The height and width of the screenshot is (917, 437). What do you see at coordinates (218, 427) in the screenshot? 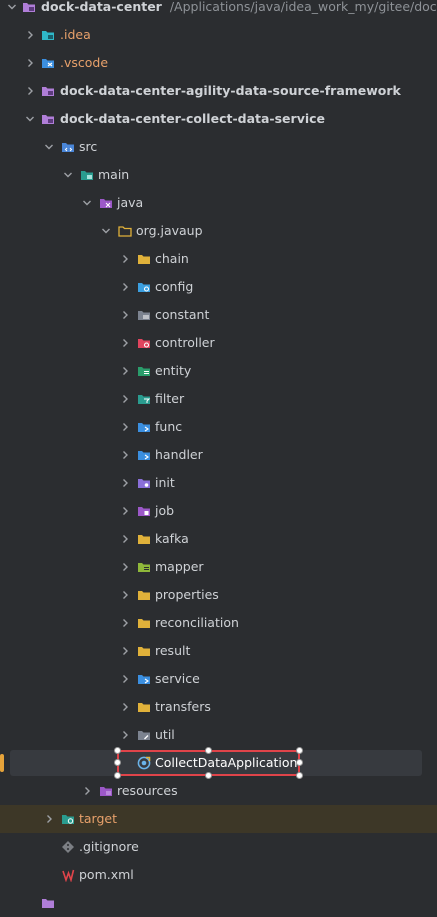
I see `tree-row-package-func: func` at bounding box center [218, 427].